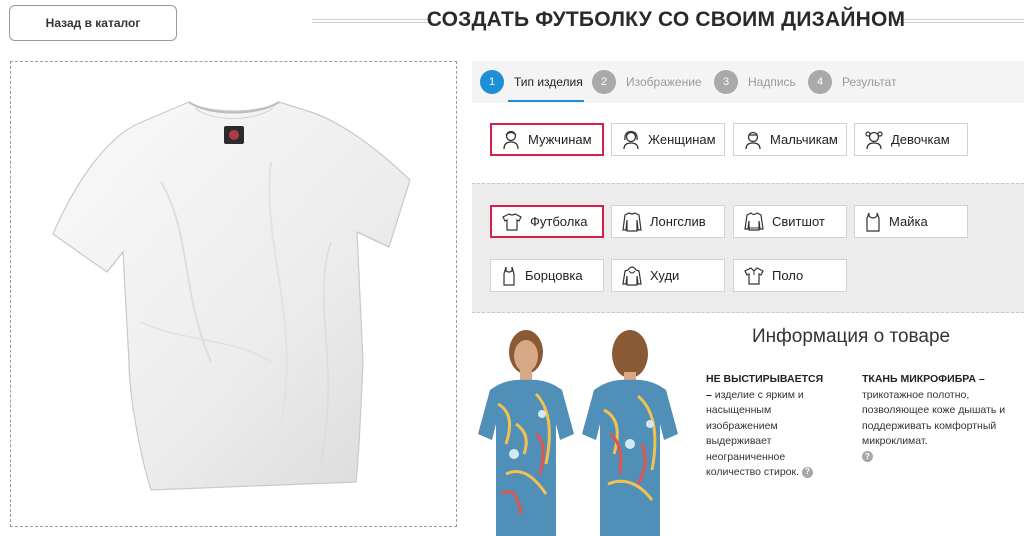  I want to click on option-label: Поло, so click(788, 275).